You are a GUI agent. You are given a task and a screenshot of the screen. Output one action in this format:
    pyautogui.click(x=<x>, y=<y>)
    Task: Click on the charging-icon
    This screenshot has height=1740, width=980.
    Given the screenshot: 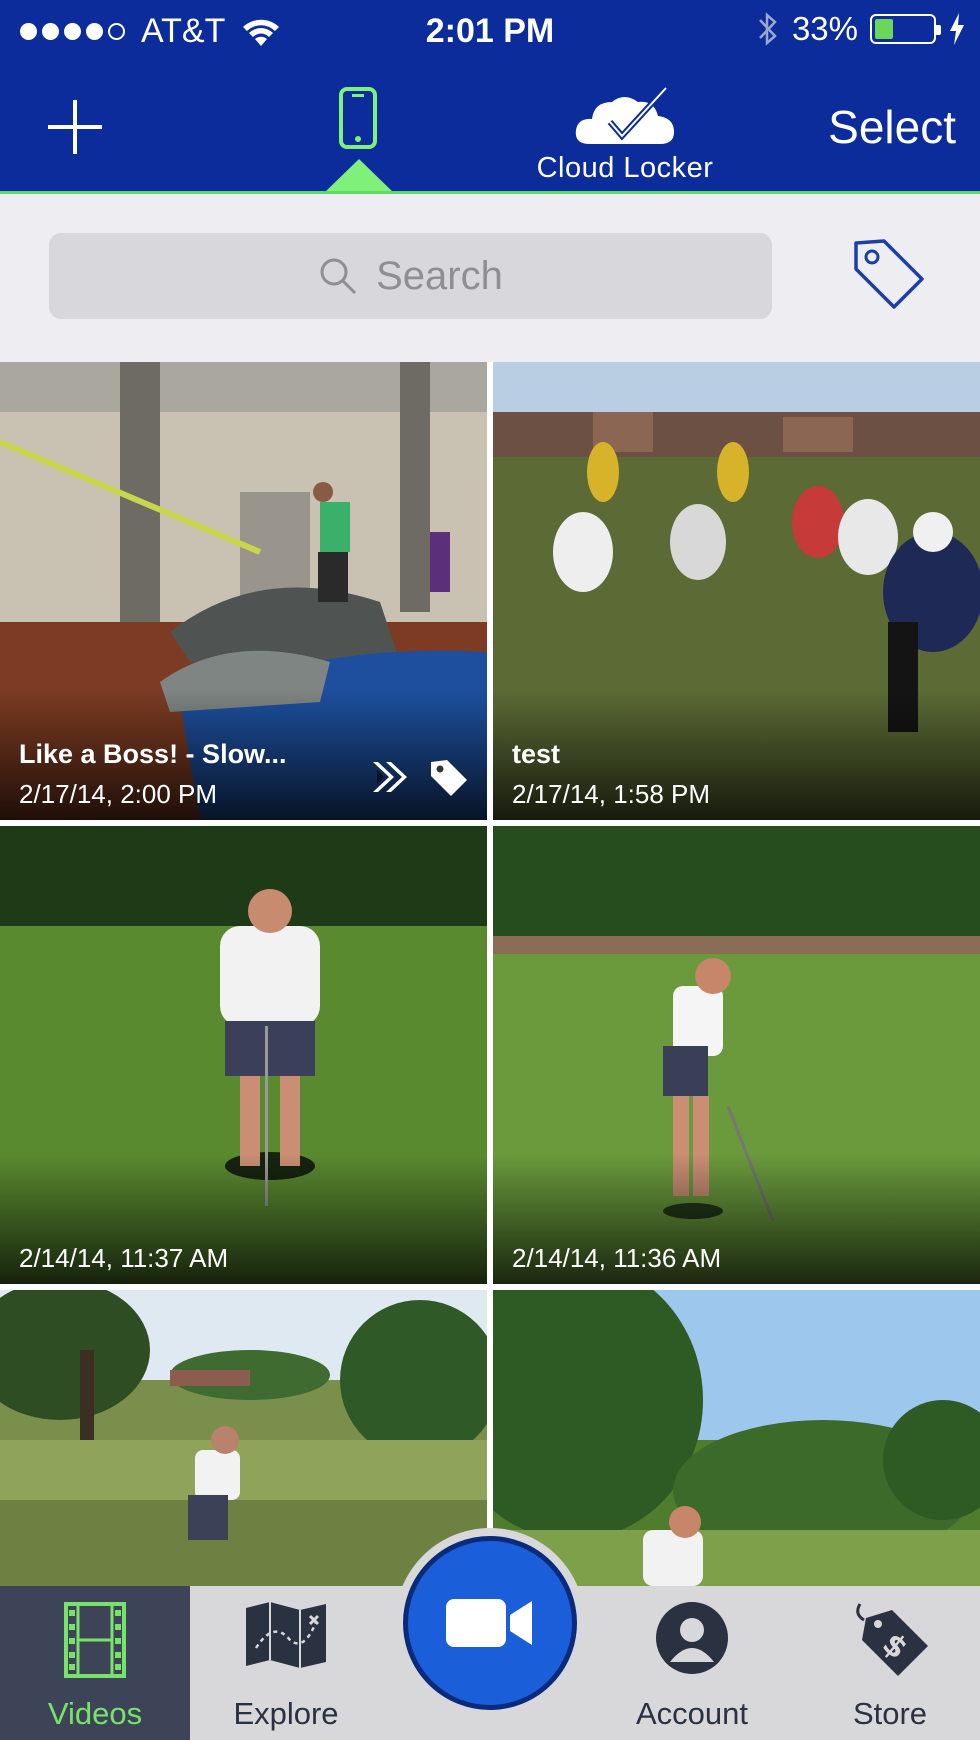 What is the action you would take?
    pyautogui.click(x=957, y=29)
    